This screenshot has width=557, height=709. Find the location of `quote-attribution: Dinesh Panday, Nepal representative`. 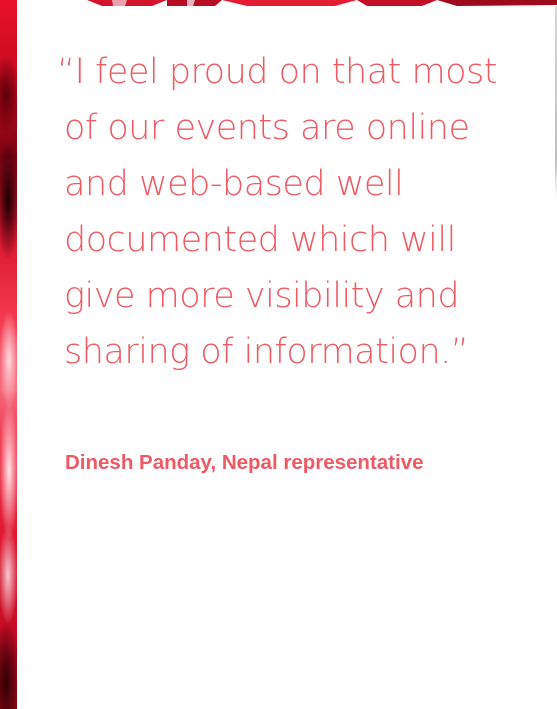

quote-attribution: Dinesh Panday, Nepal representative is located at coordinates (244, 462).